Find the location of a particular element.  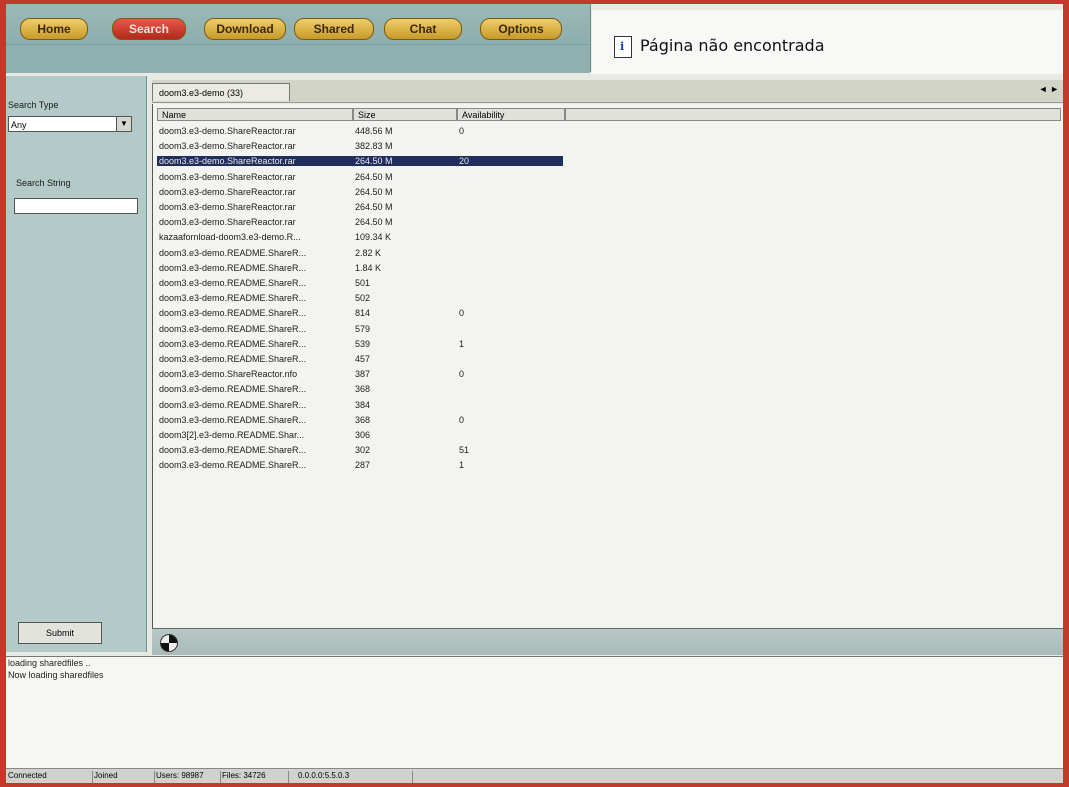

globe-icon is located at coordinates (169, 643).